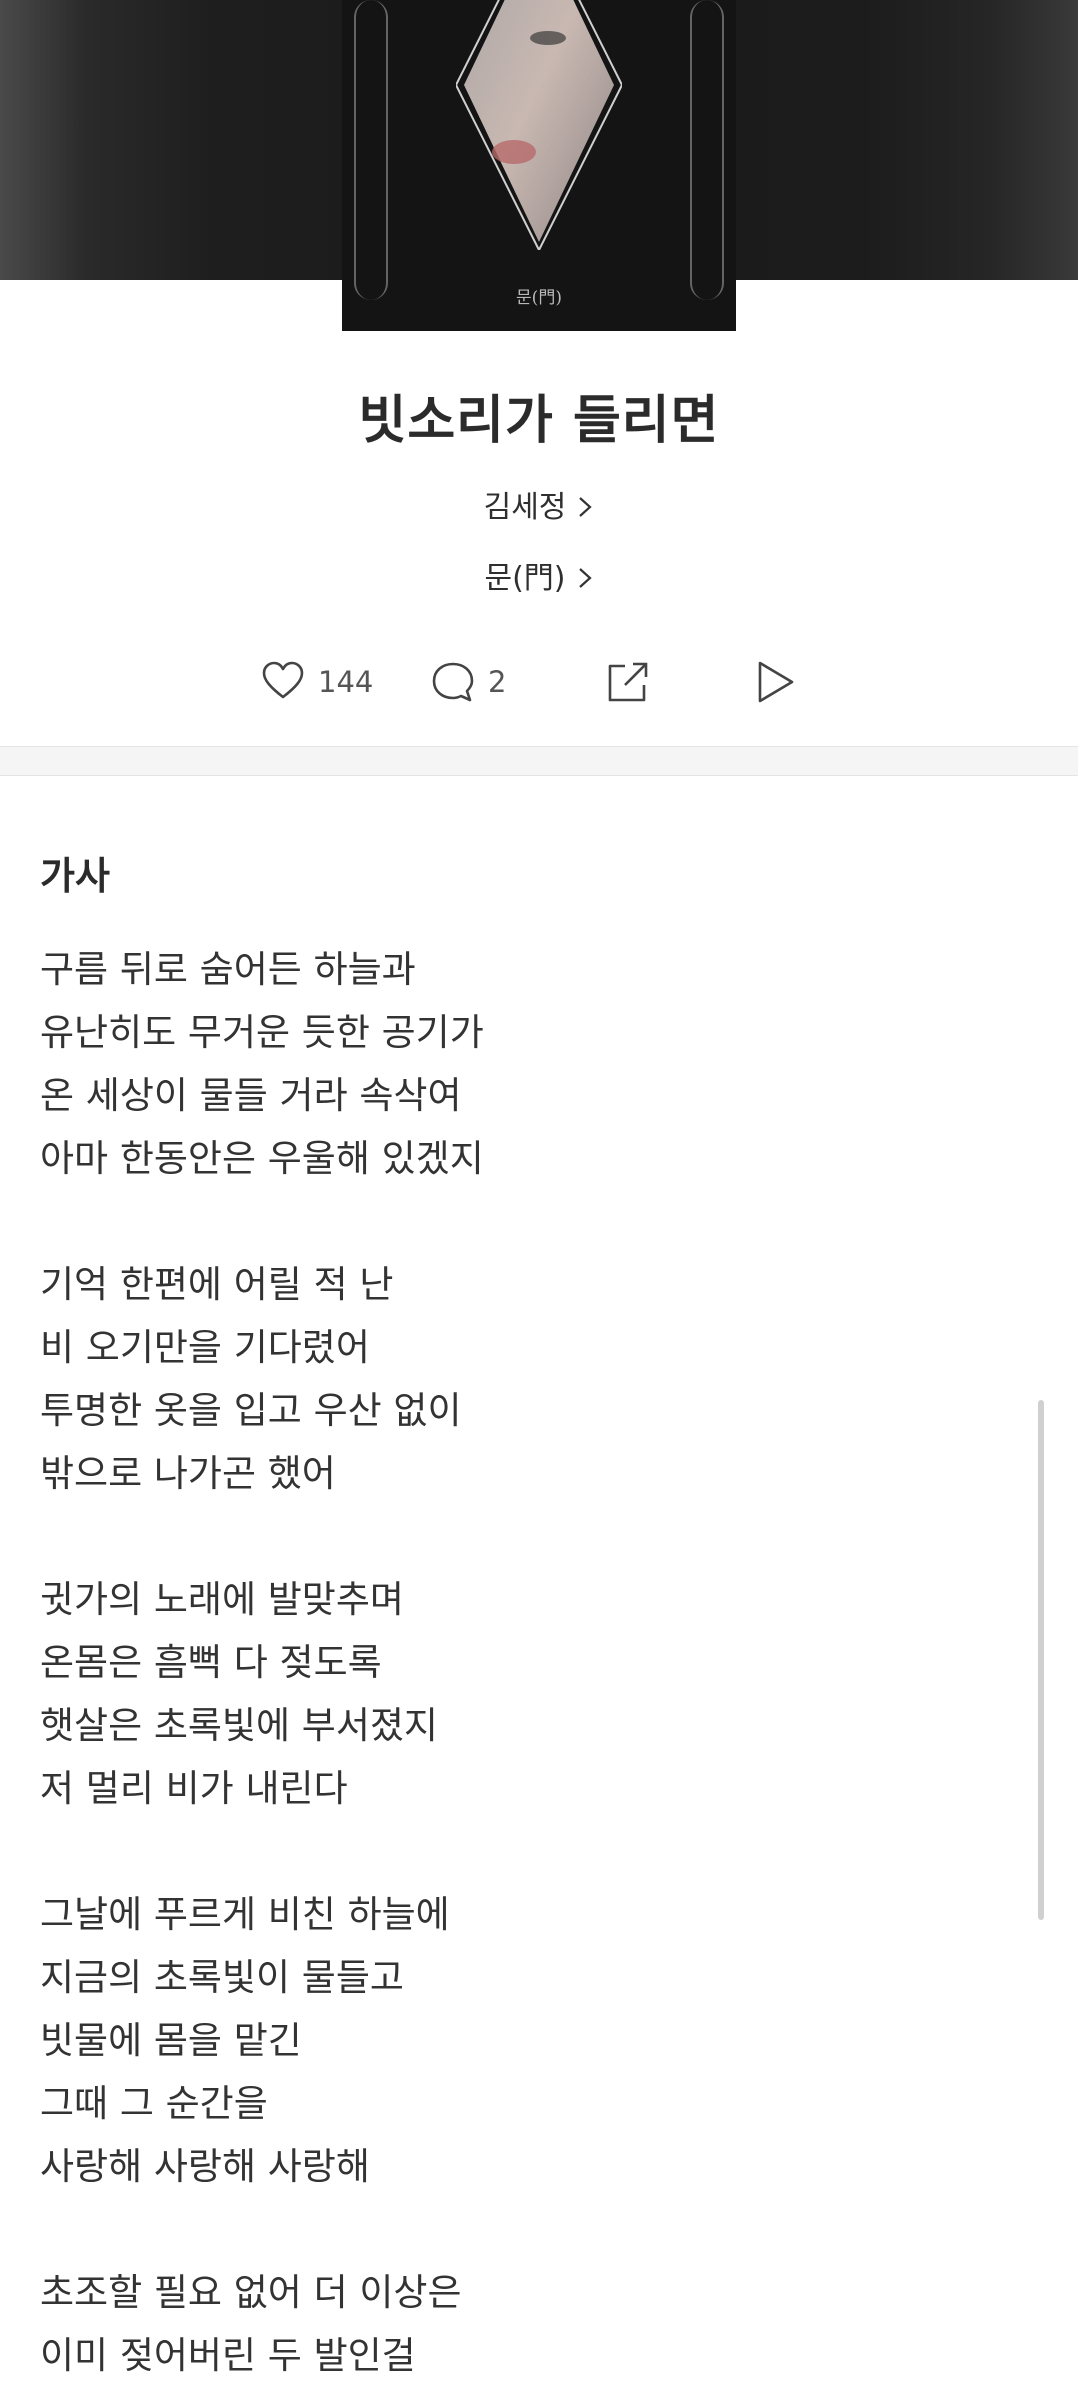  Describe the element at coordinates (222, 1599) in the screenshot. I see `lyric-line: 귓가의 노래에 발맞추며` at that location.